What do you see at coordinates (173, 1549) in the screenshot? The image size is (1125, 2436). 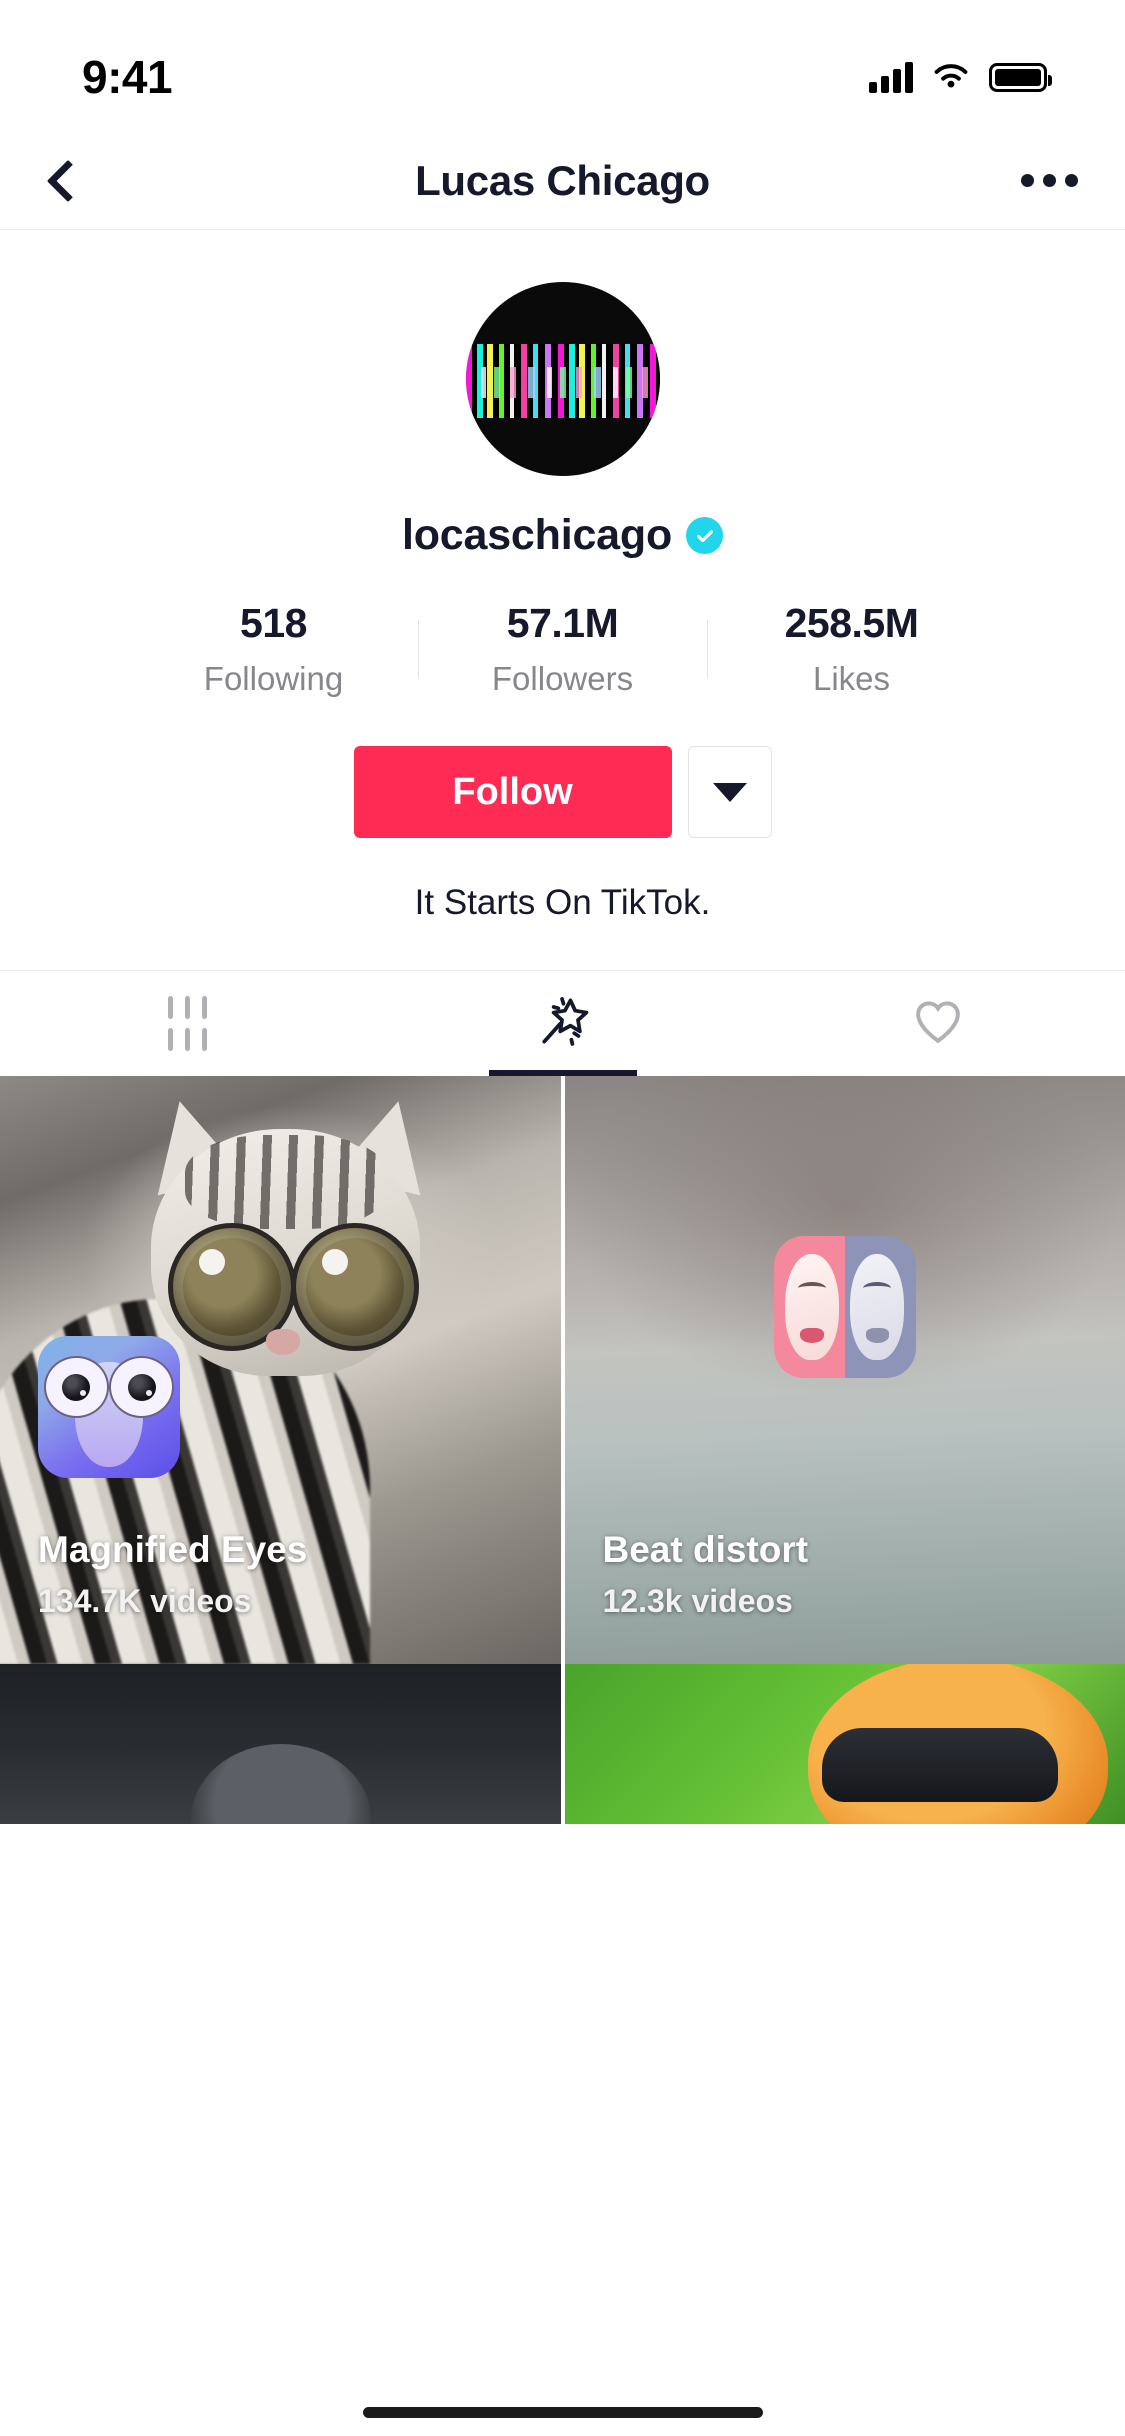 I see `effect-title: Magnified Eyes` at bounding box center [173, 1549].